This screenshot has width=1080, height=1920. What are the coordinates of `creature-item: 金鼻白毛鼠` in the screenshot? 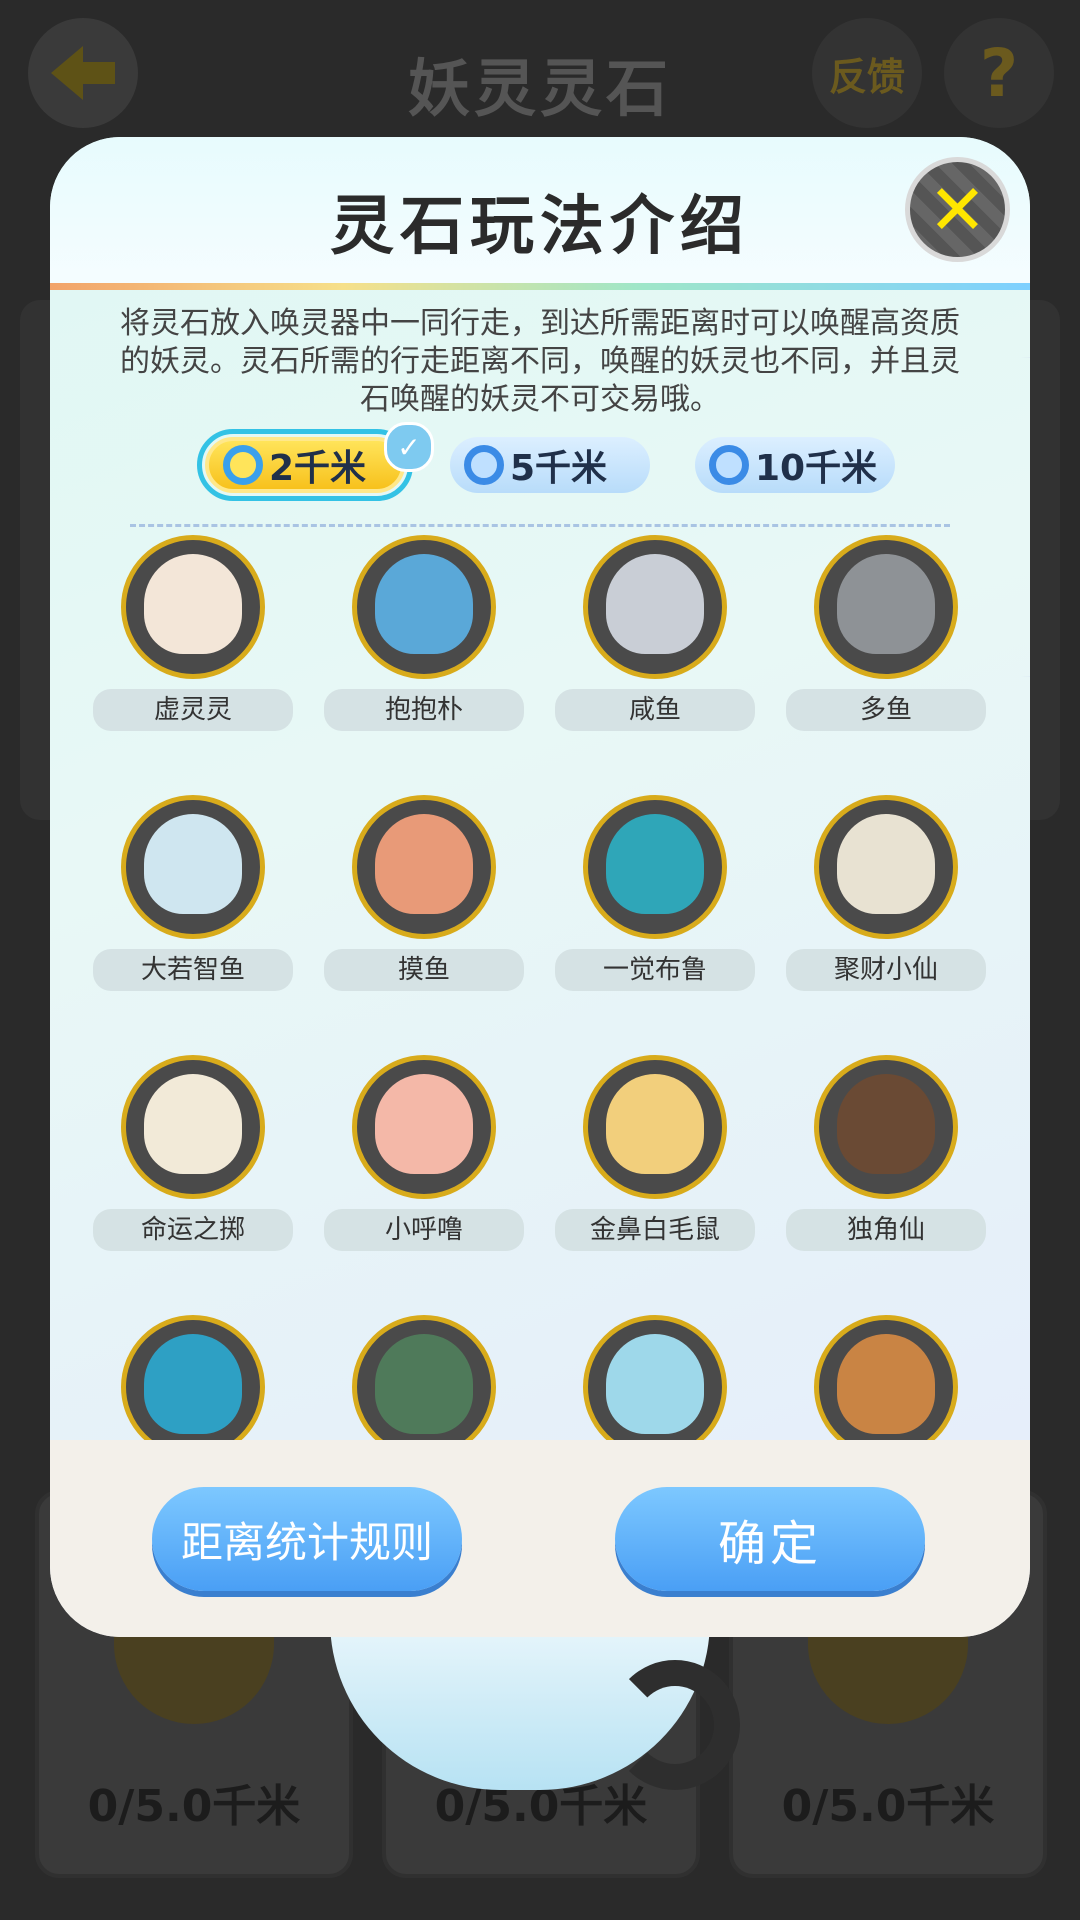 It's located at (655, 1167).